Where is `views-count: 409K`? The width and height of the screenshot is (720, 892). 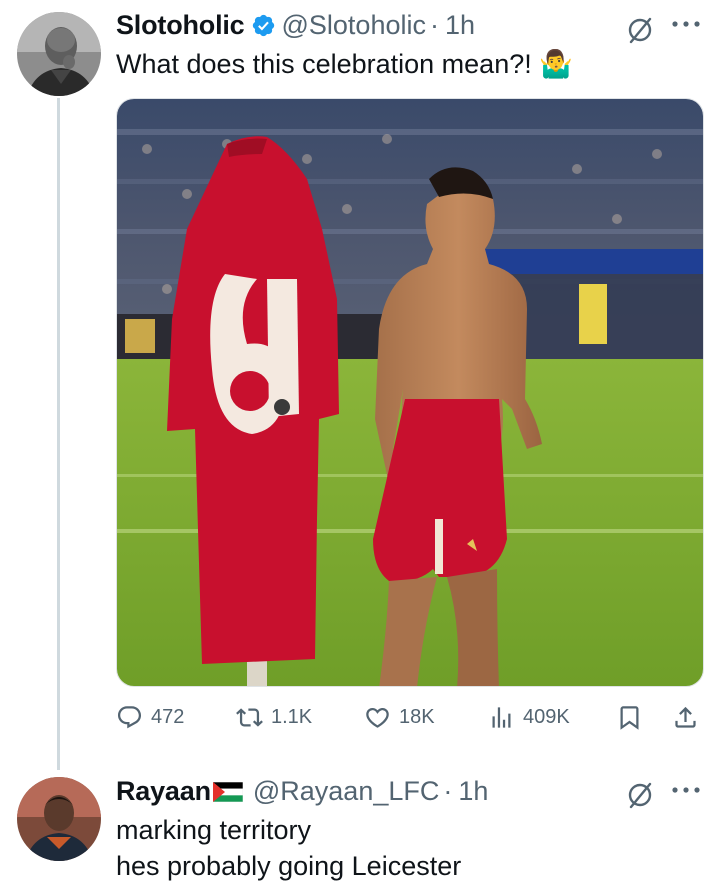 views-count: 409K is located at coordinates (546, 716).